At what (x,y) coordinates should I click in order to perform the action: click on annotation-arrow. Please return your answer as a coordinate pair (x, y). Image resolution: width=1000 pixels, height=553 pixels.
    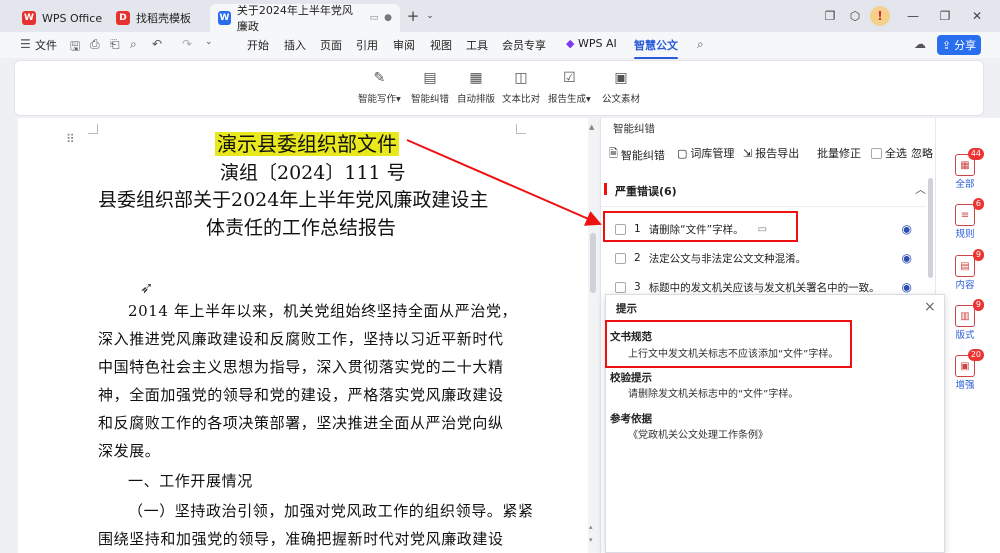
    Looking at the image, I should click on (504, 182).